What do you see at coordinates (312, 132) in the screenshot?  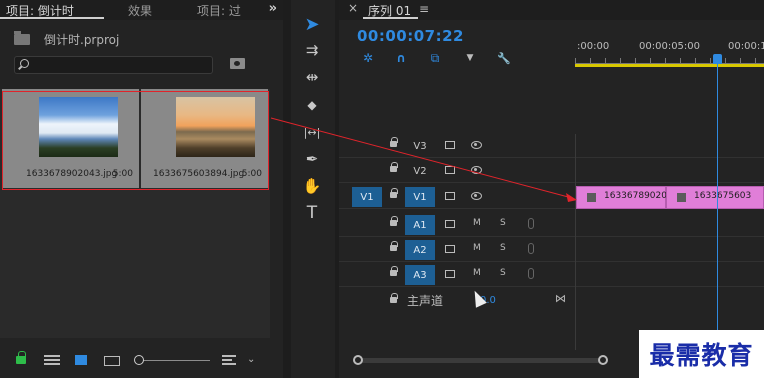 I see `slip-tool-icon: |↔|` at bounding box center [312, 132].